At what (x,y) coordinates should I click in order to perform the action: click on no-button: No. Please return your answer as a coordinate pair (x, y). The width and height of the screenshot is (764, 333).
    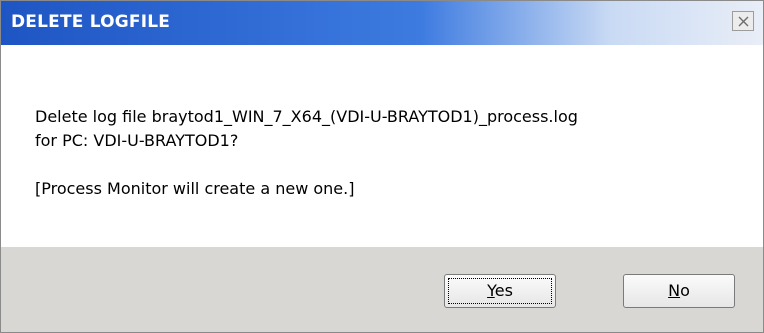
    Looking at the image, I should click on (679, 291).